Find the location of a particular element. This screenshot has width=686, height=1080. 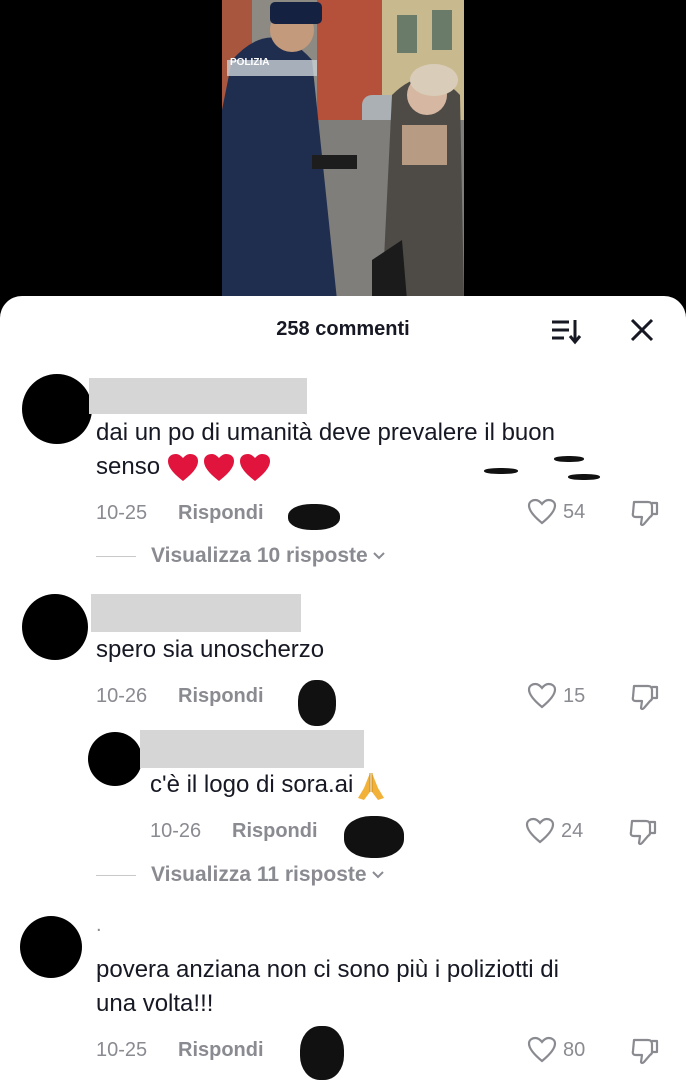

comments-header: 258 commenti is located at coordinates (343, 331).